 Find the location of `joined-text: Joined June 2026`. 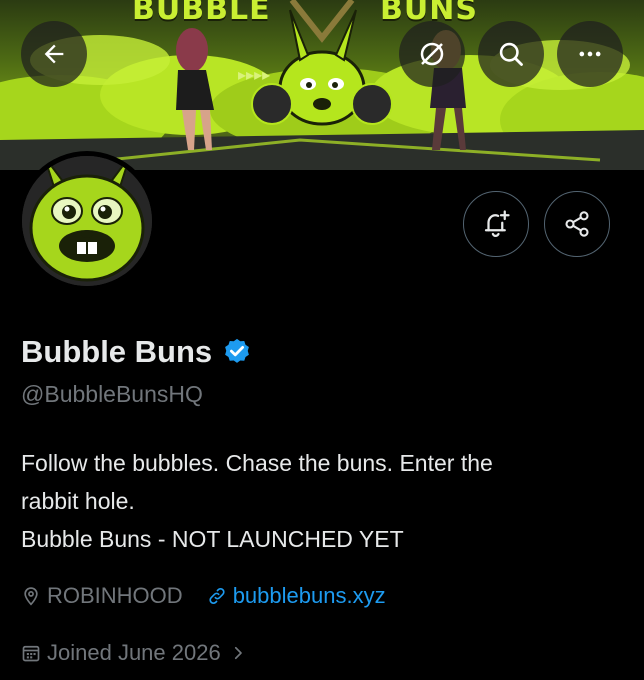

joined-text: Joined June 2026 is located at coordinates (134, 652).